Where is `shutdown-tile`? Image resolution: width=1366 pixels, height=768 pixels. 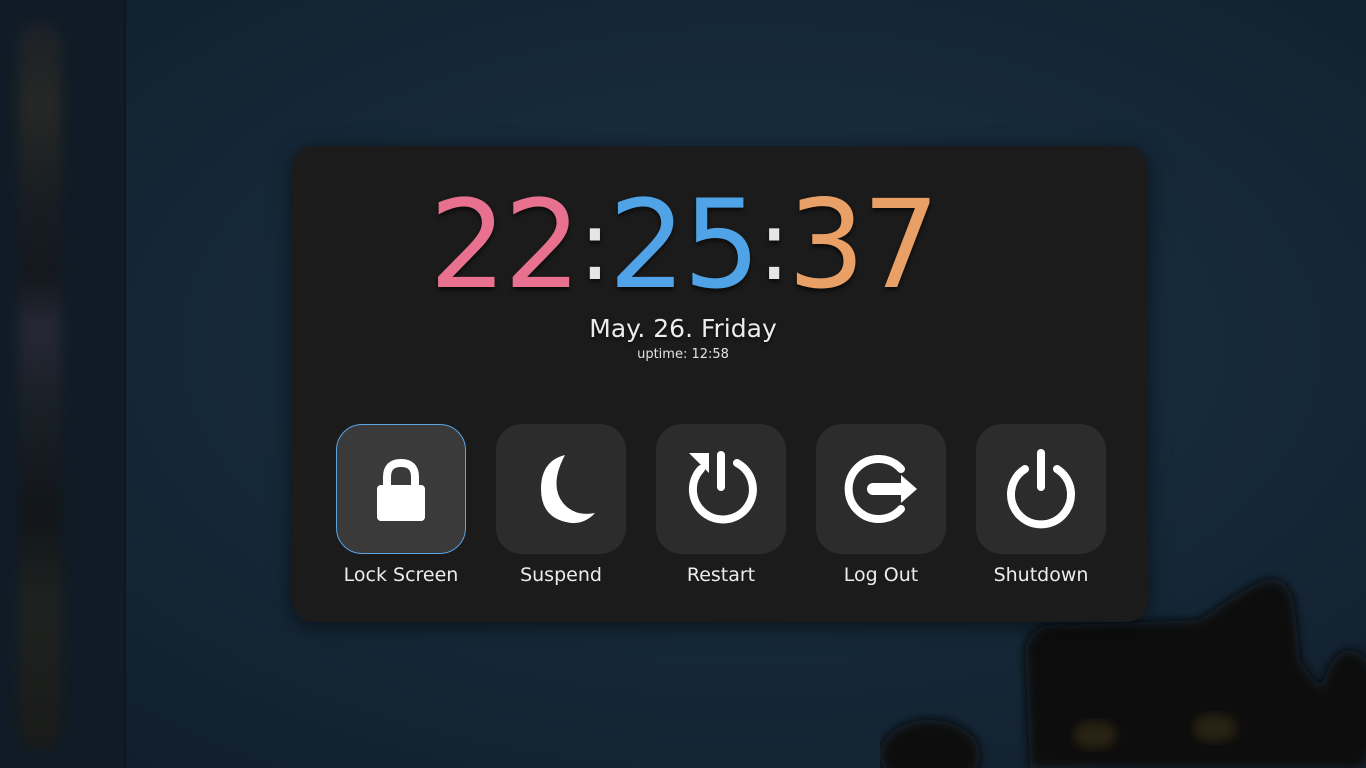
shutdown-tile is located at coordinates (1041, 489).